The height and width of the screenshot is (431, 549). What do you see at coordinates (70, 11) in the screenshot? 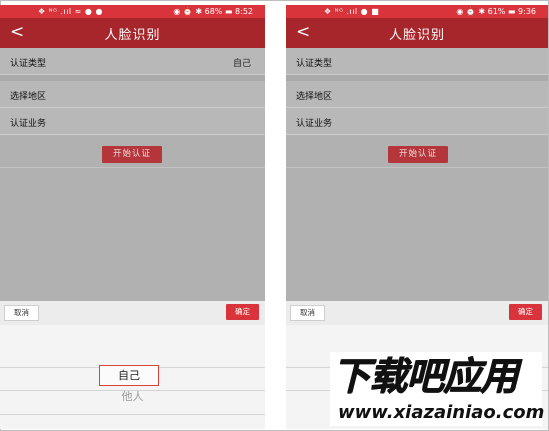
I see `status-icons-left: ❖ ᴺᴳ .ııl ≈ ● ●` at bounding box center [70, 11].